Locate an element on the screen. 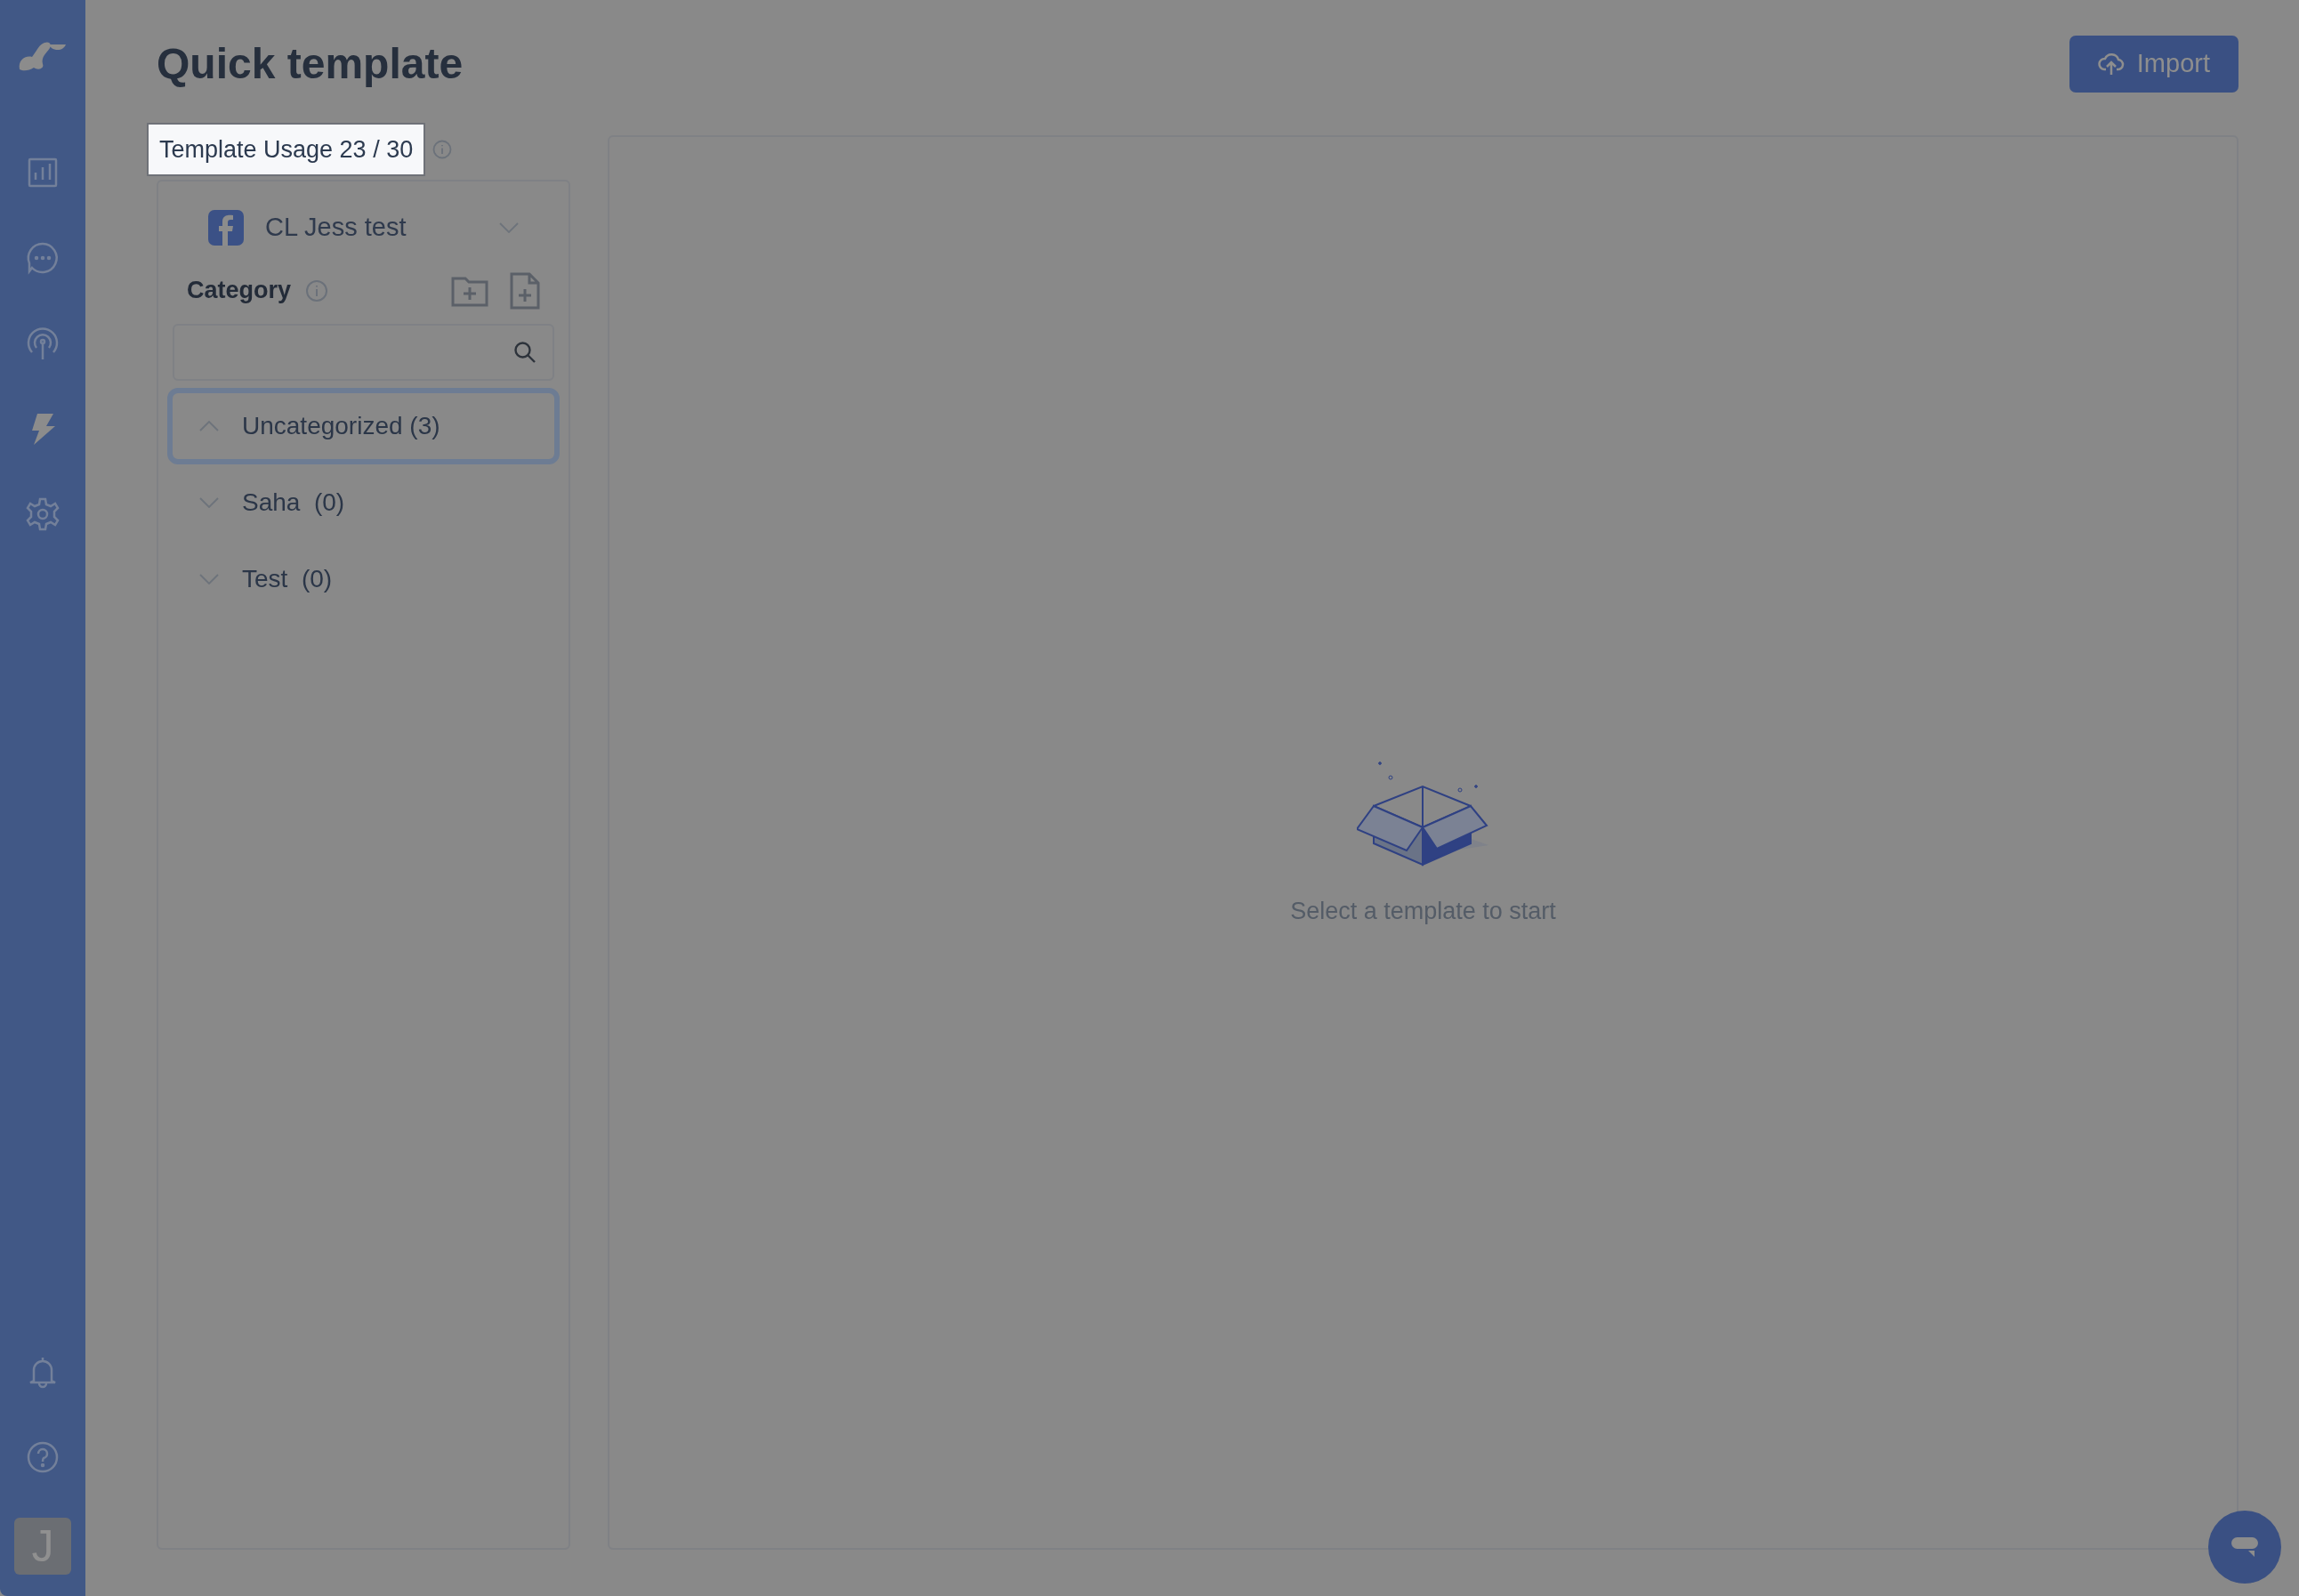 This screenshot has height=1596, width=2299. facebook-icon is located at coordinates (226, 227).